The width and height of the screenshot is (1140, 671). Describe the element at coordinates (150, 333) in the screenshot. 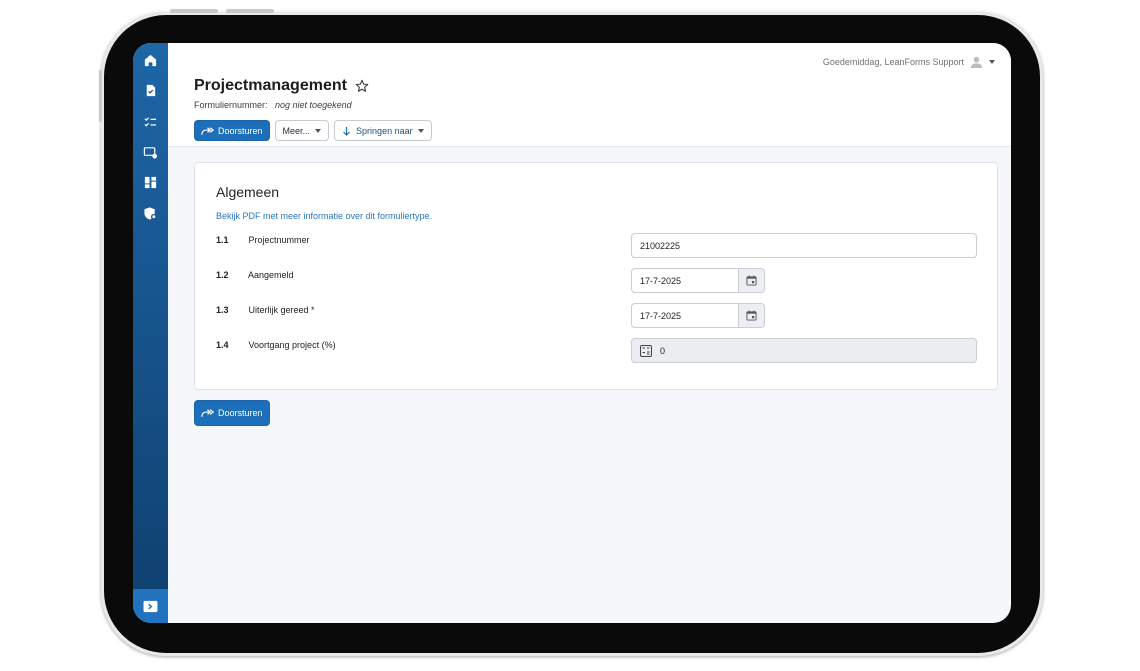

I see `sidebar` at that location.